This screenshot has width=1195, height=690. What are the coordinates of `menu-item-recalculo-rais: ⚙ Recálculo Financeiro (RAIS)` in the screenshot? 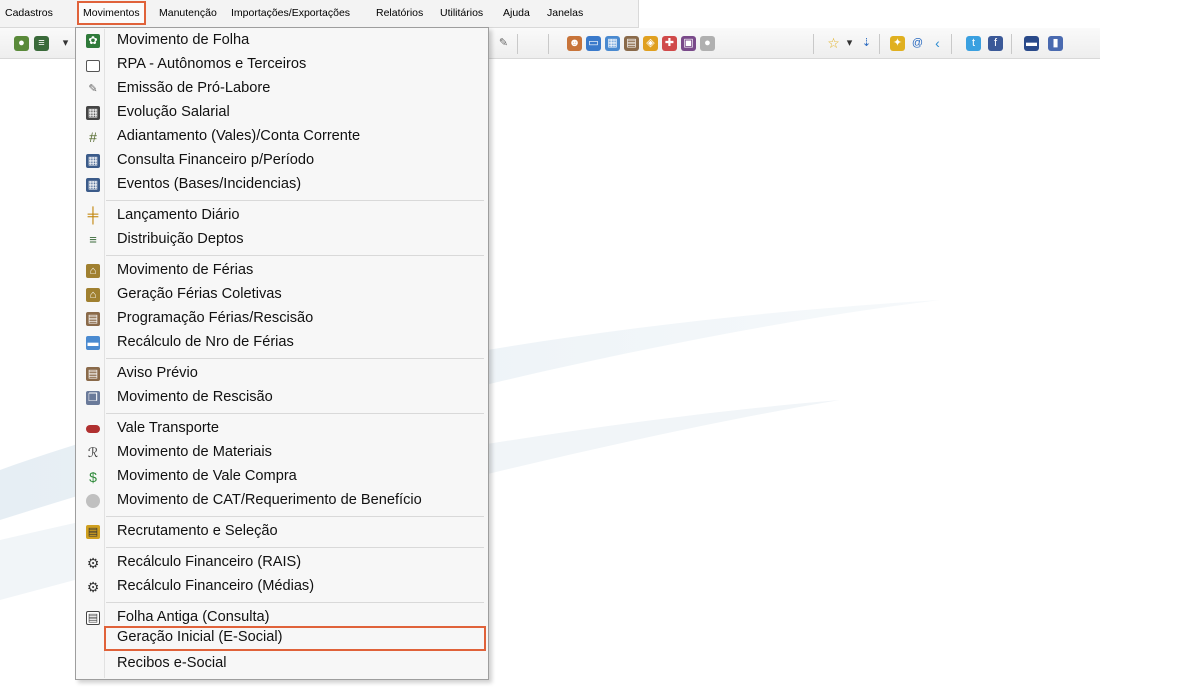 It's located at (282, 563).